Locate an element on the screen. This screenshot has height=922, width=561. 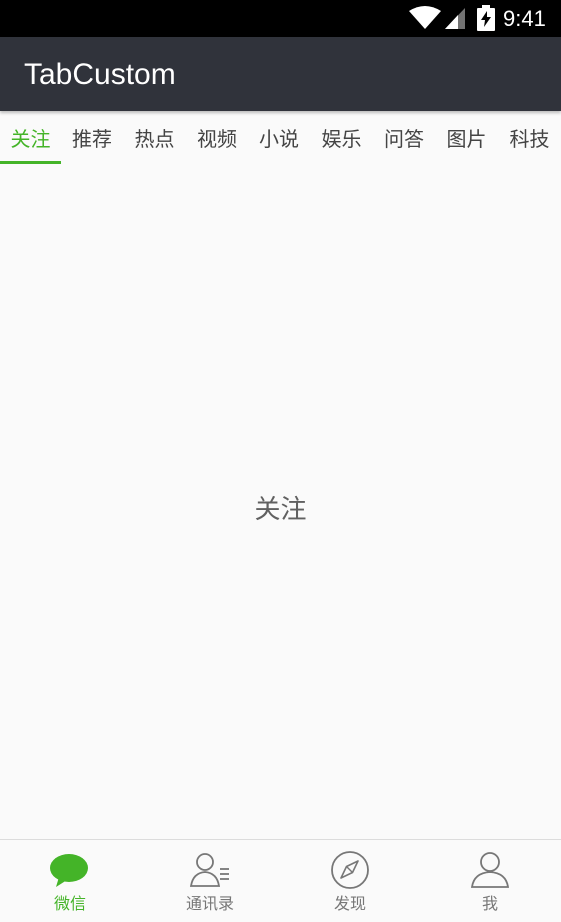
tab-entertainment: 娱乐 is located at coordinates (341, 139).